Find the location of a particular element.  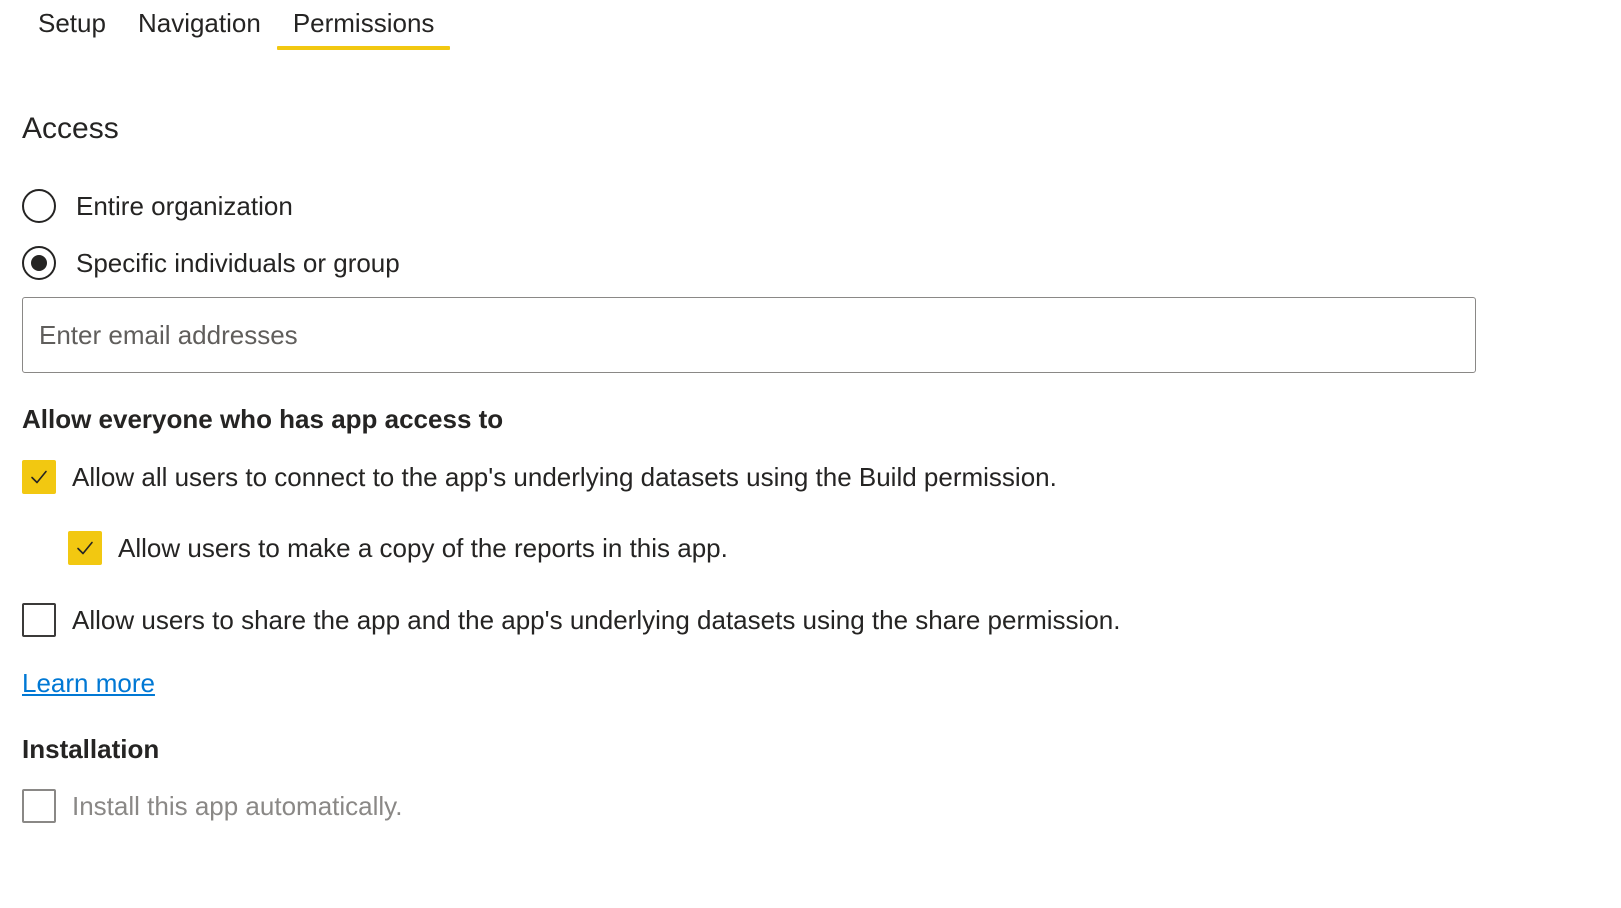

tab-navigation: Navigation is located at coordinates (199, 25).